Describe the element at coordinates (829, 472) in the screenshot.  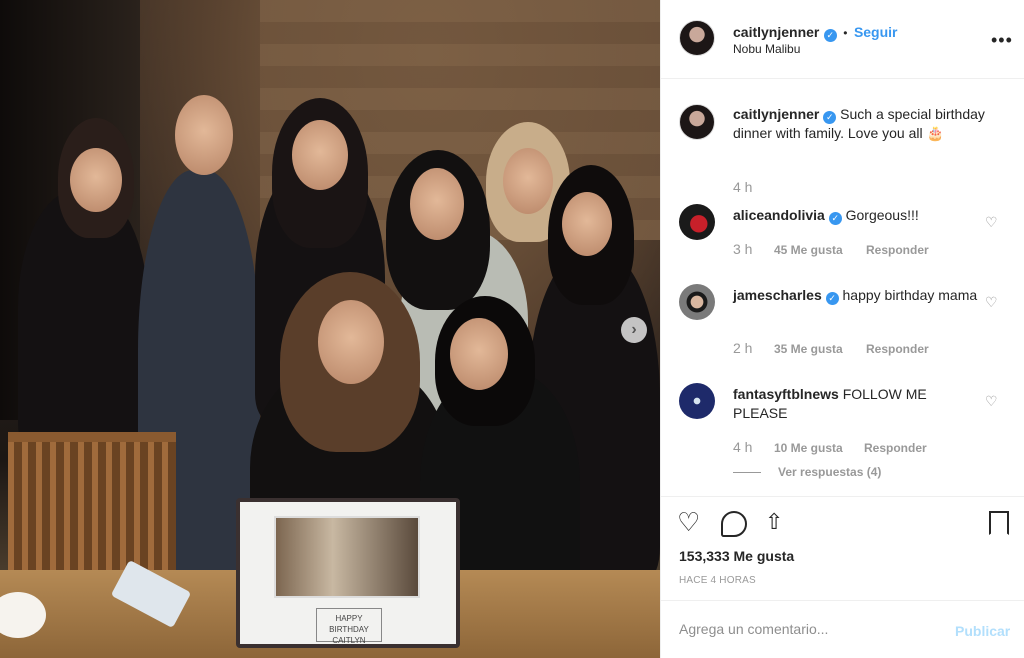
I see `view-replies-button: Ver respuestas (4)` at that location.